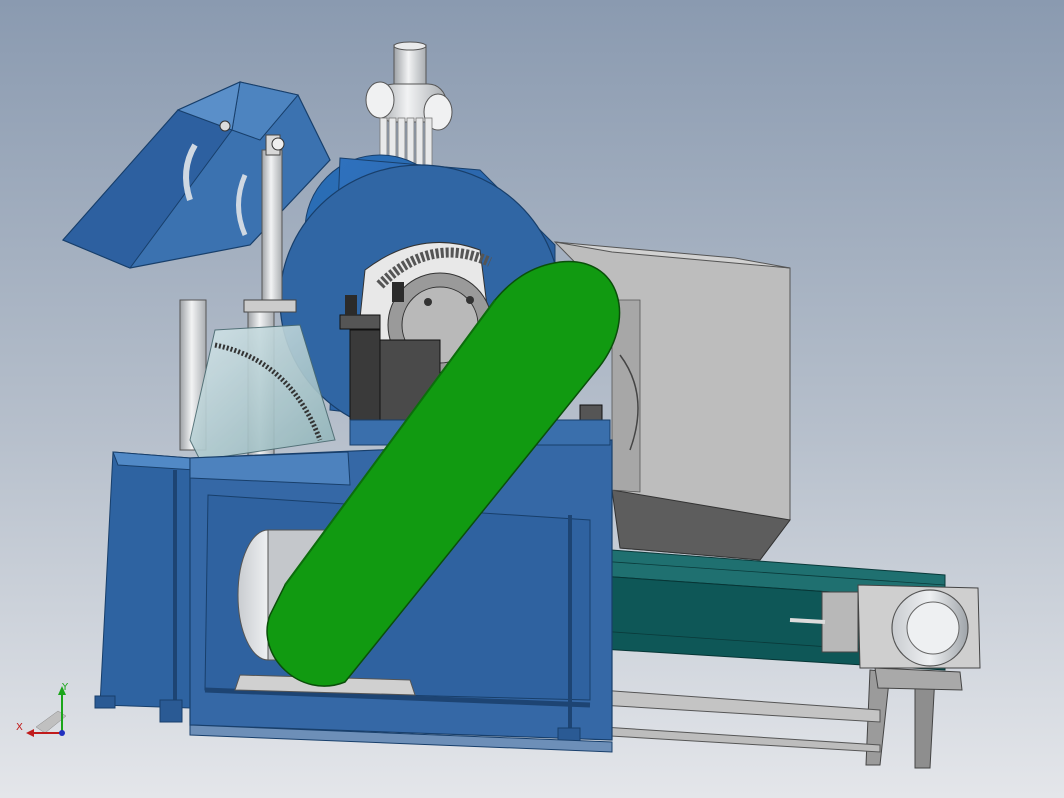  What do you see at coordinates (19, 727) in the screenshot?
I see `x-axis-label: X` at bounding box center [19, 727].